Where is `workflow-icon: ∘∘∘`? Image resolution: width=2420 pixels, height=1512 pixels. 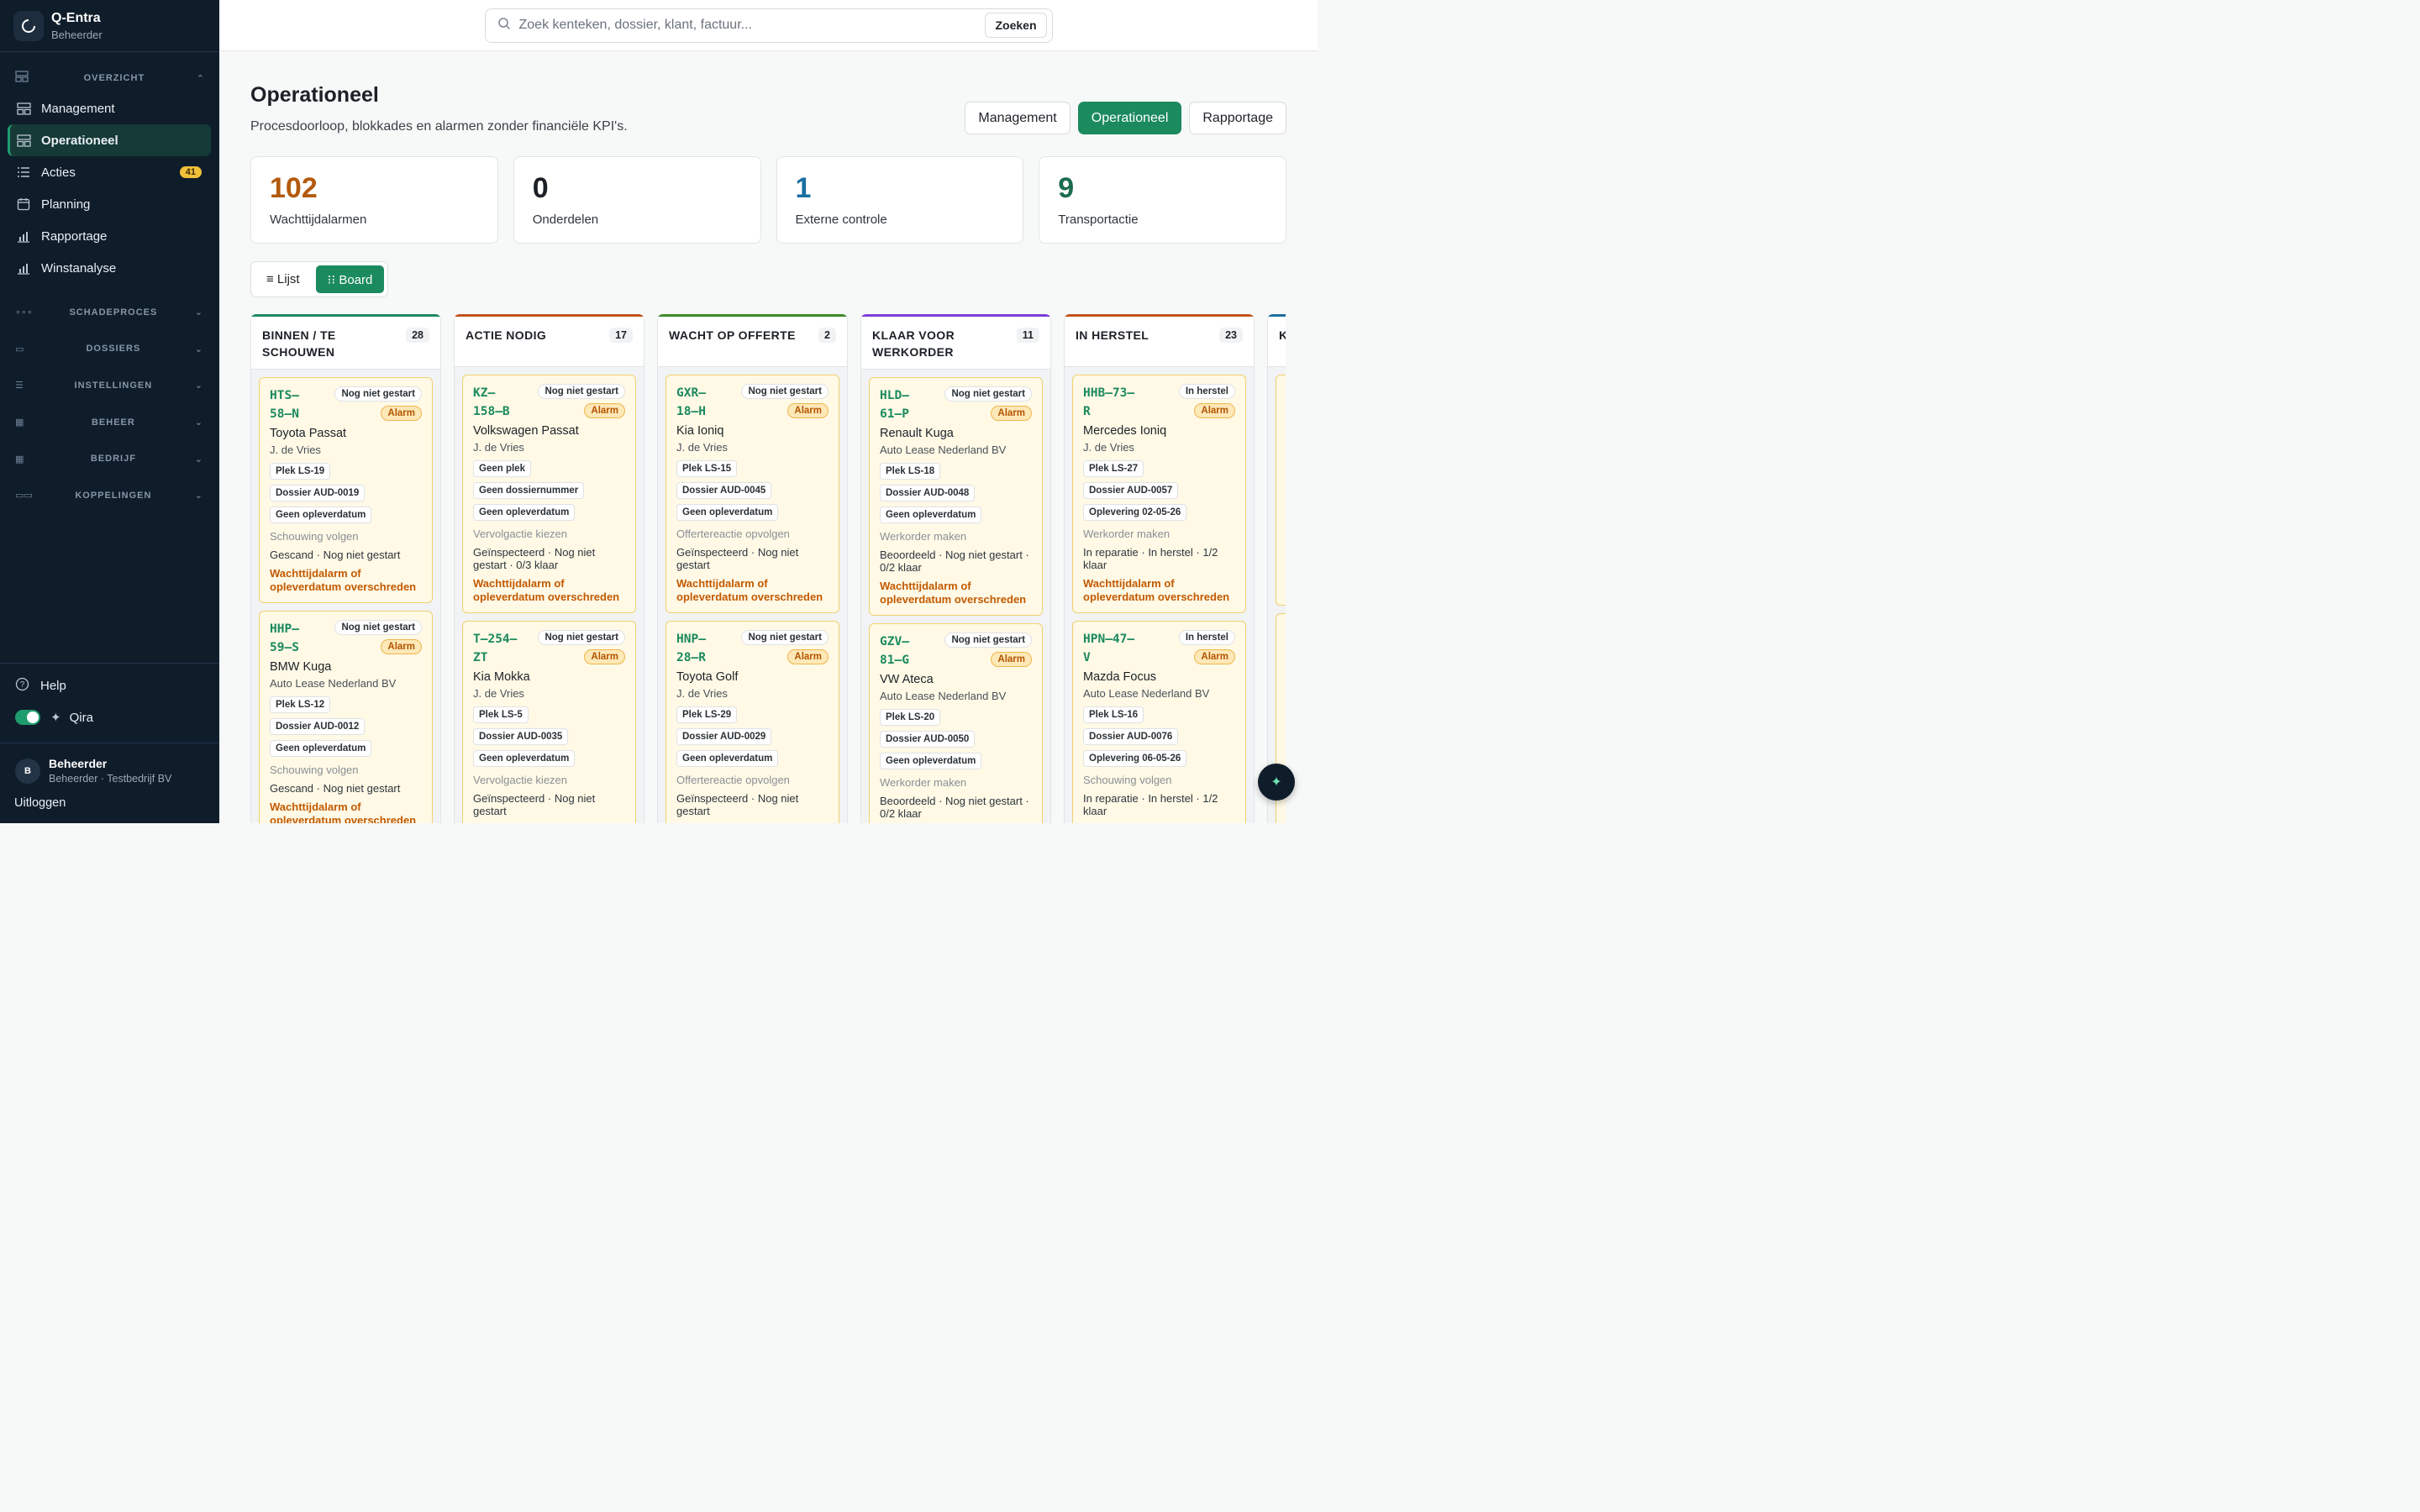
workflow-icon: ∘∘∘ is located at coordinates (24, 312).